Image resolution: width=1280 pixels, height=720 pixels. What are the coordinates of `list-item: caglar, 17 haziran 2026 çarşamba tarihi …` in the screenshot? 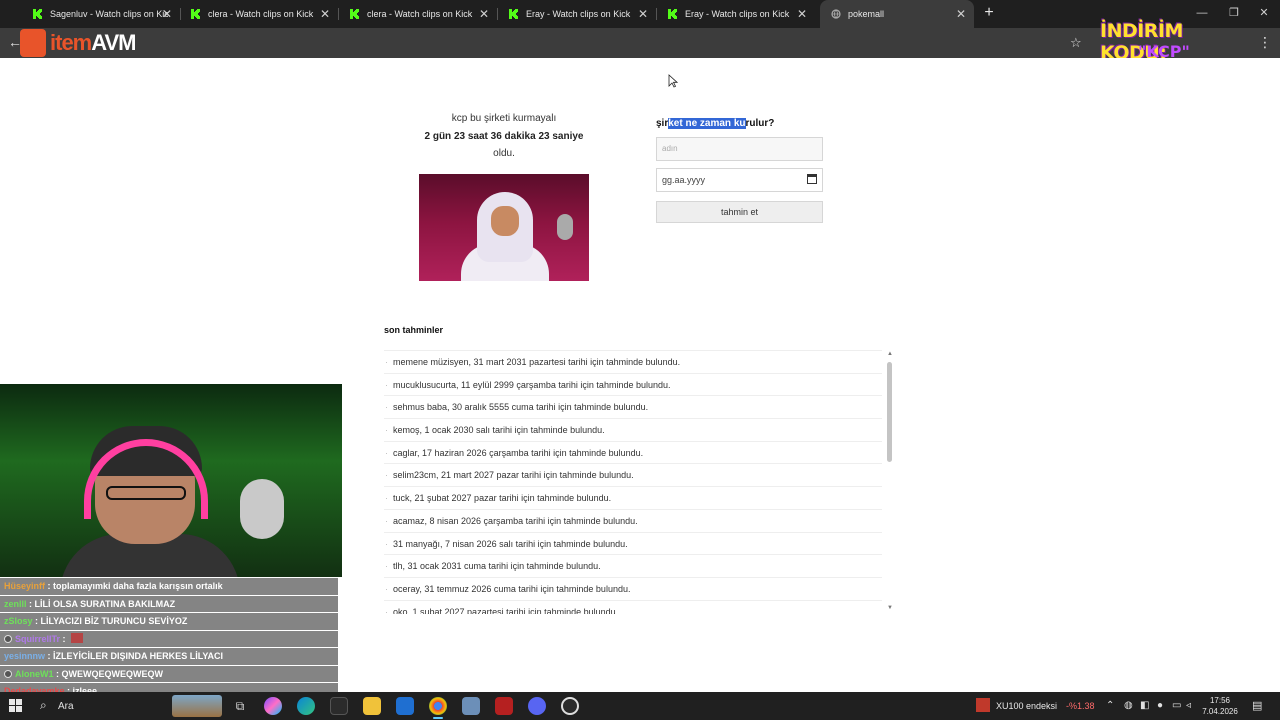 It's located at (633, 453).